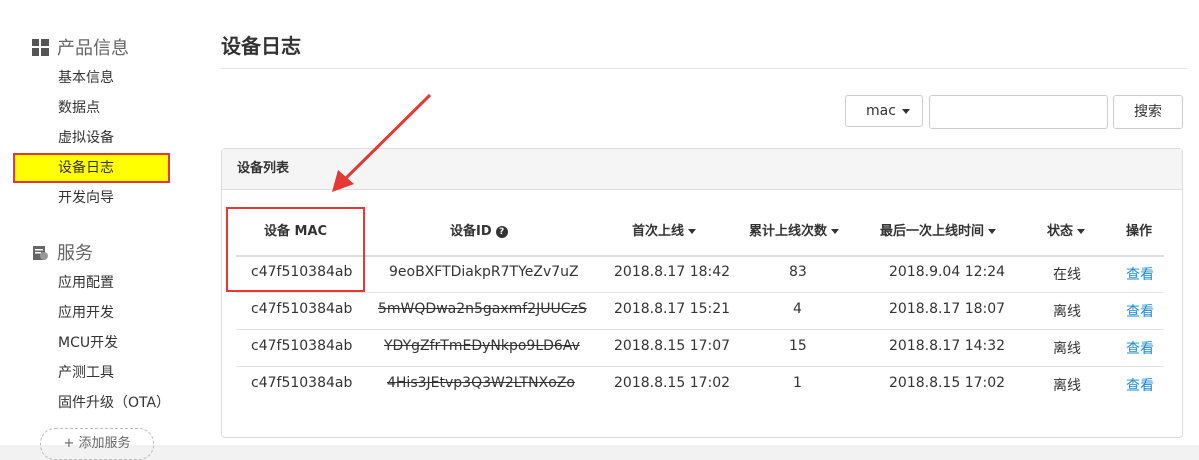 The image size is (1199, 460). What do you see at coordinates (672, 309) in the screenshot?
I see `cell-first-online: 2018.8.17 15:21` at bounding box center [672, 309].